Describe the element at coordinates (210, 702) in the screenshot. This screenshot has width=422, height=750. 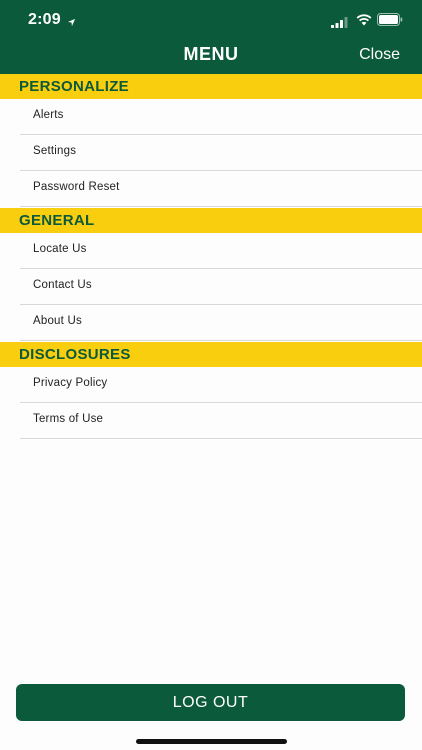
I see `logout-button: LOG OUT` at that location.